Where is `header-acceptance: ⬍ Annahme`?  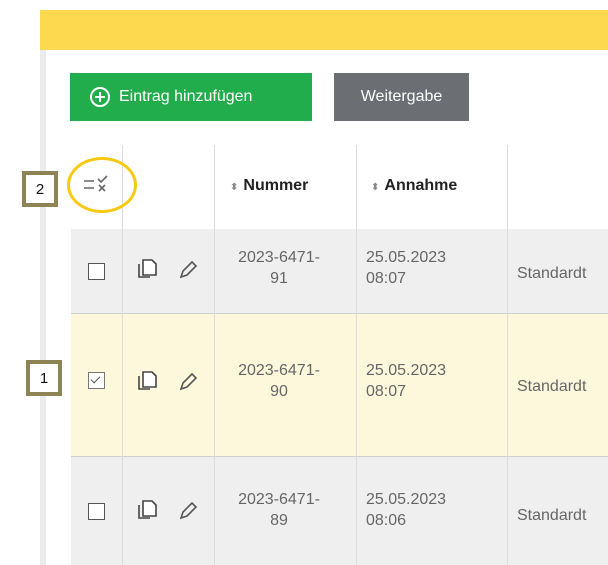
header-acceptance: ⬍ Annahme is located at coordinates (414, 186).